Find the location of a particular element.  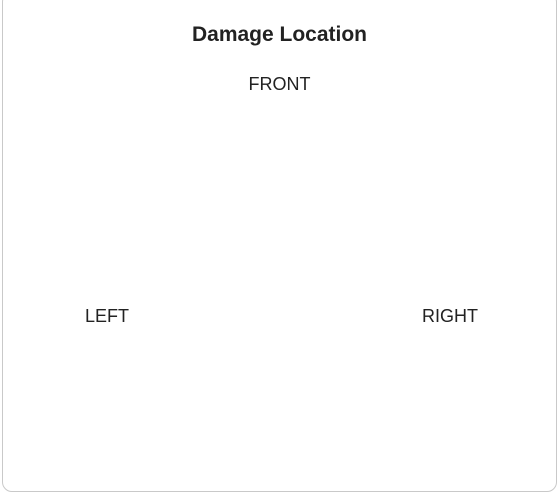

right-side-label: RIGHT is located at coordinates (450, 316).